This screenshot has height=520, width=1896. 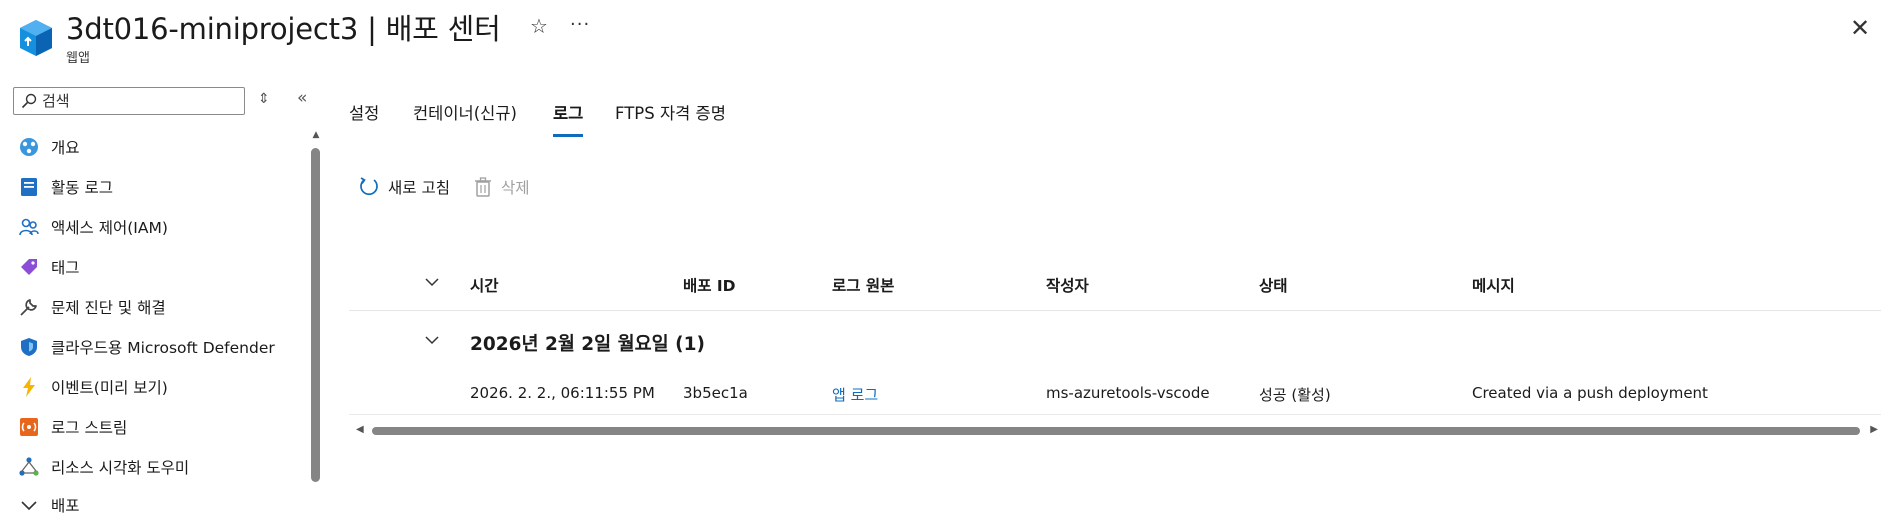 What do you see at coordinates (78, 58) in the screenshot?
I see `resource-type-label: 웹앱` at bounding box center [78, 58].